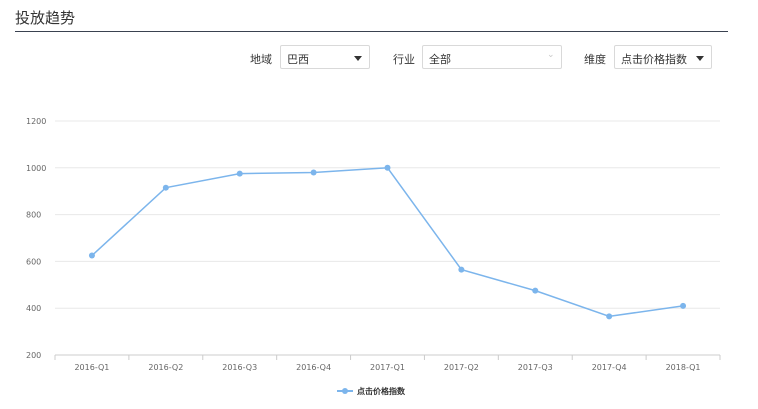 The height and width of the screenshot is (409, 758). I want to click on x-tick-label: 2016-Q3, so click(239, 367).